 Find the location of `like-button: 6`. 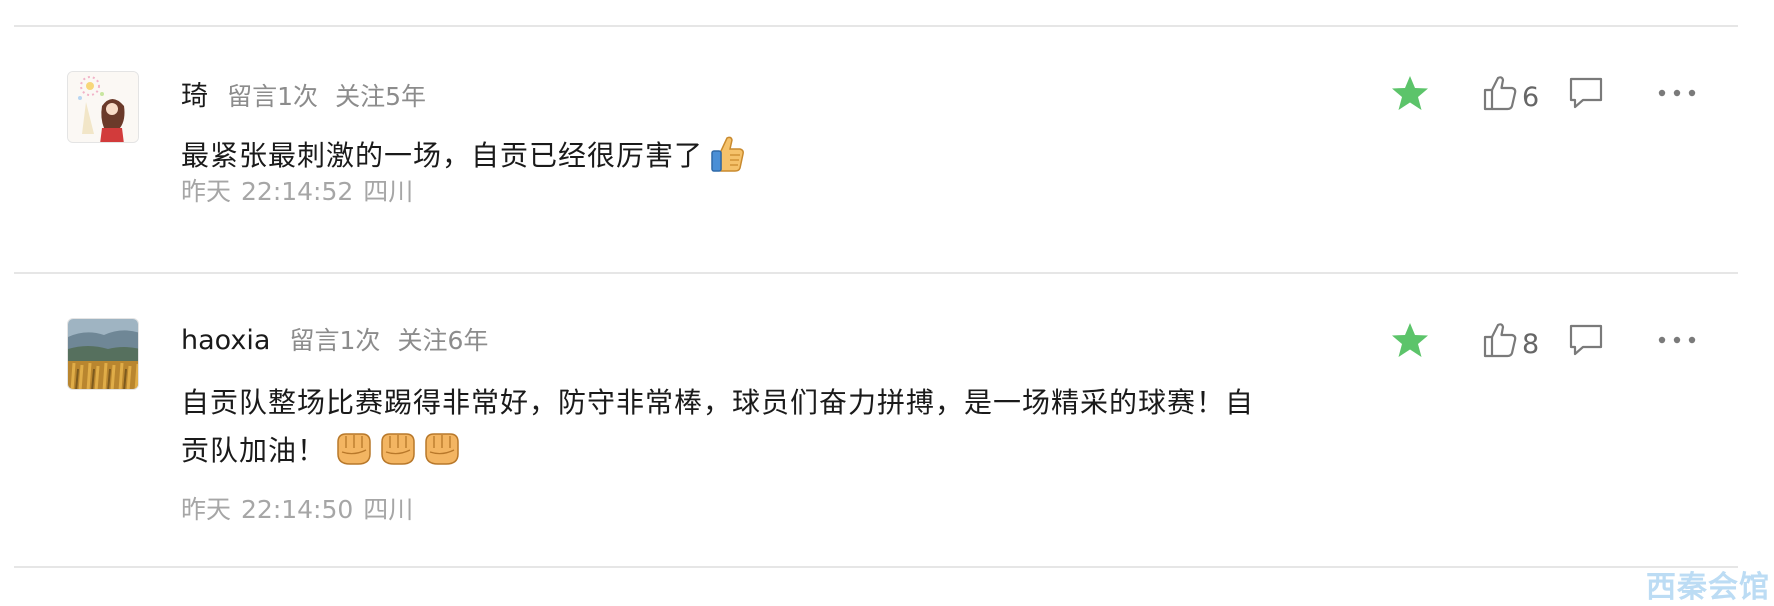

like-button: 6 is located at coordinates (1517, 93).